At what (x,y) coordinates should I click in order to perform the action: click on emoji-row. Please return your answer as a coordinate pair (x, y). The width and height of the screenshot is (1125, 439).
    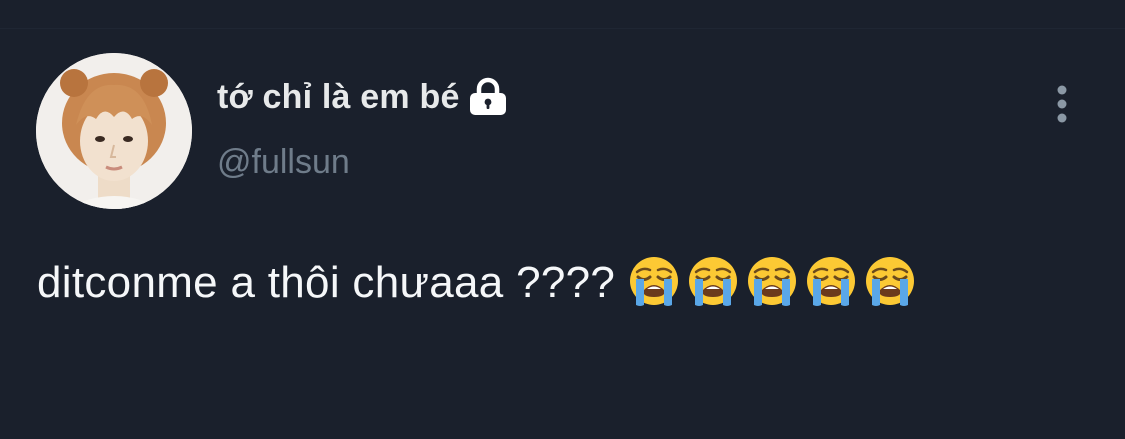
    Looking at the image, I should click on (775, 281).